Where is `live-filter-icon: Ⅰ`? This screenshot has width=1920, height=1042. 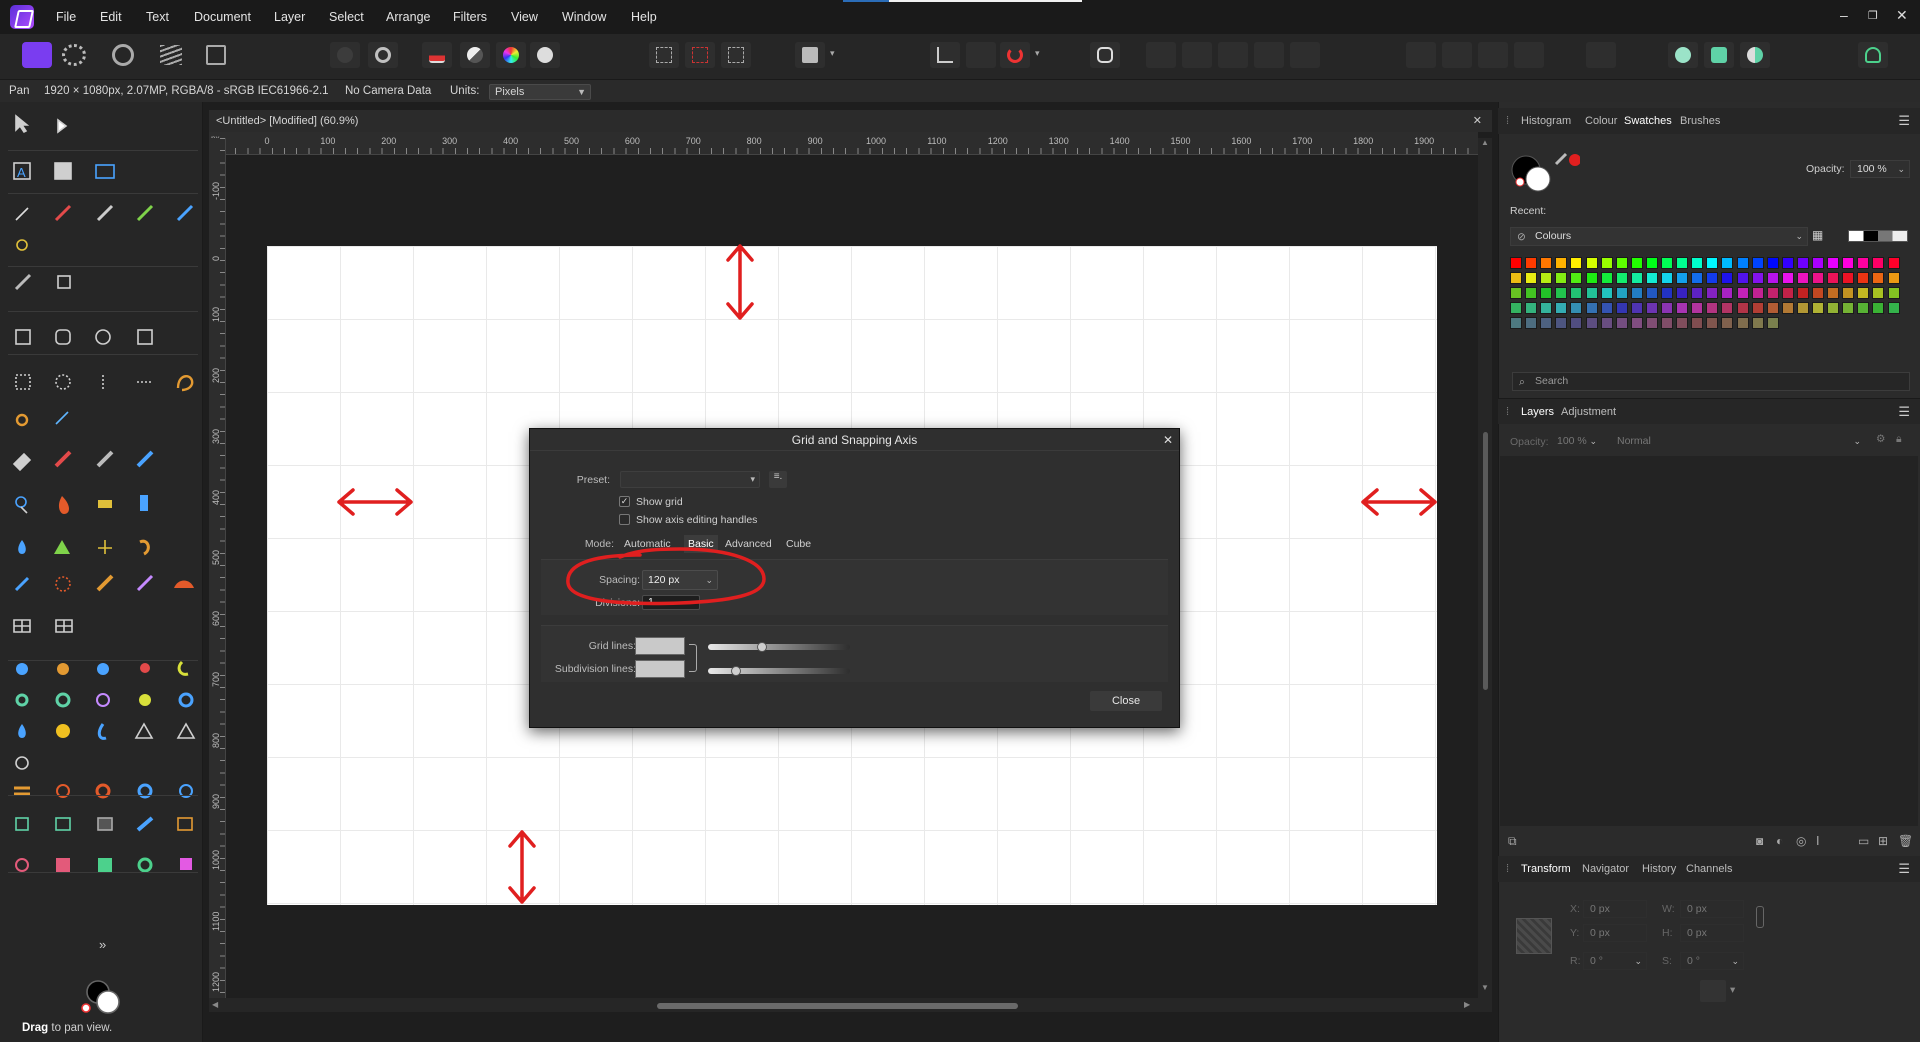
live-filter-icon: Ⅰ is located at coordinates (1818, 841).